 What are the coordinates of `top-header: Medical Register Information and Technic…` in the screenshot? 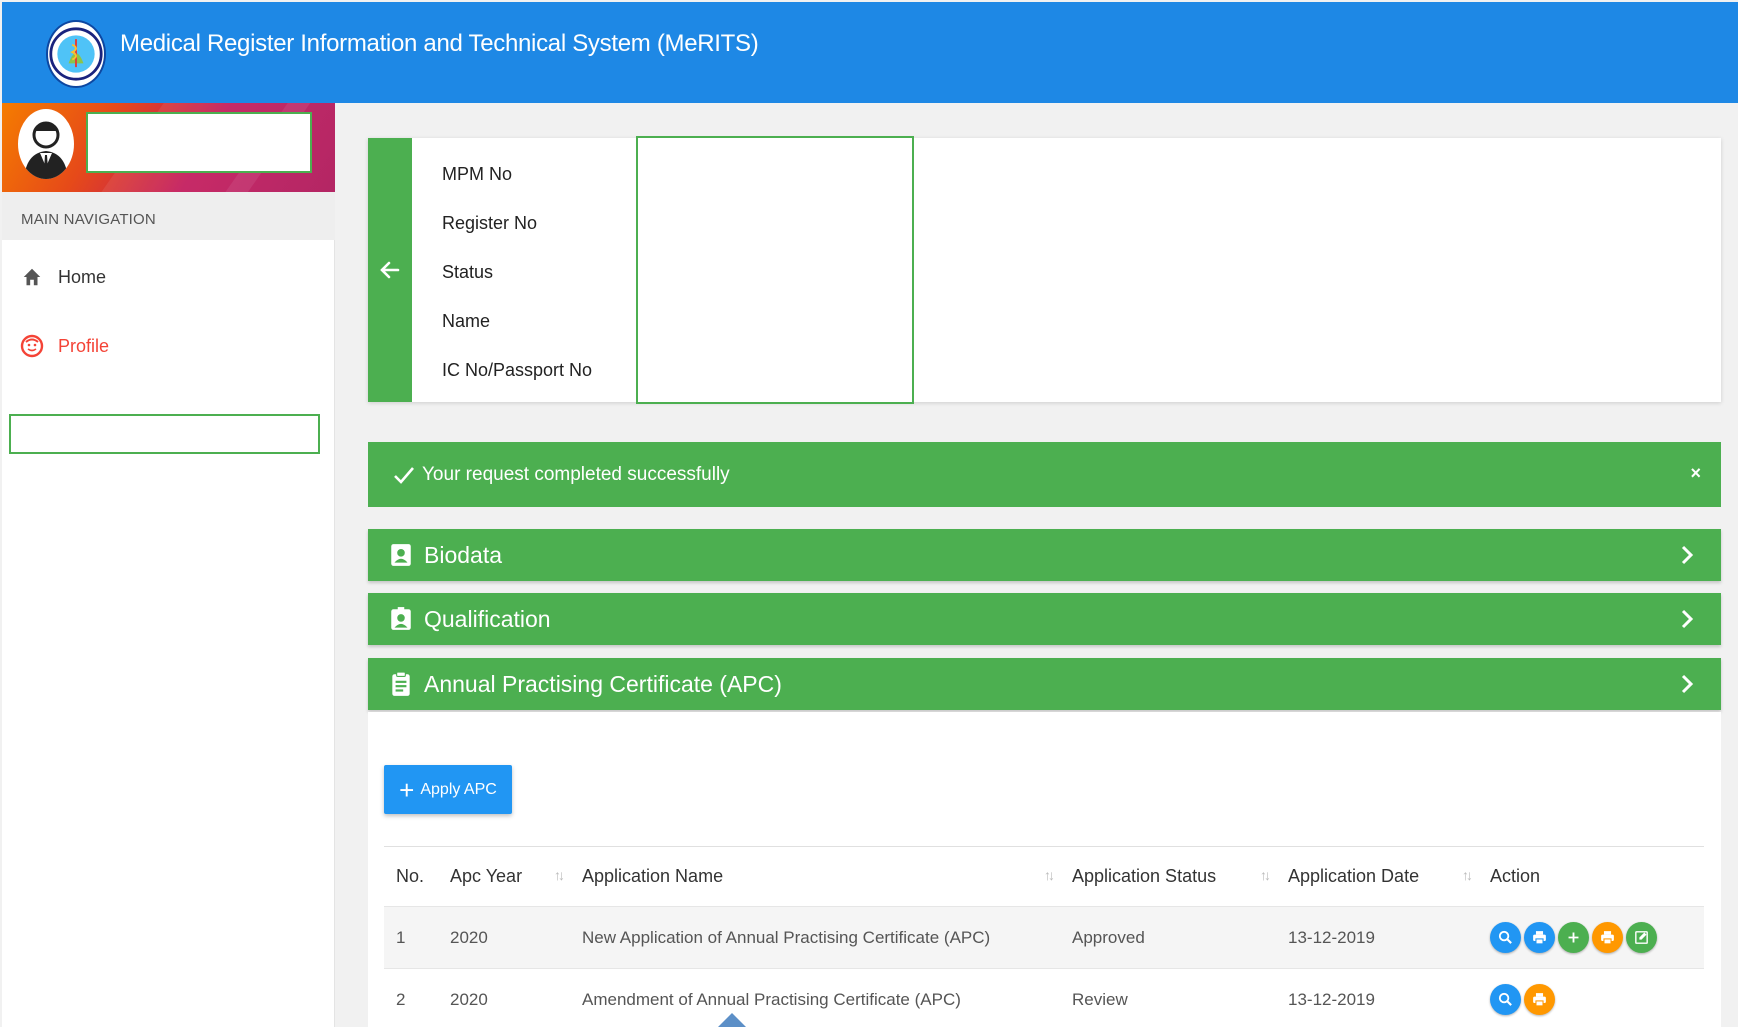 It's located at (870, 52).